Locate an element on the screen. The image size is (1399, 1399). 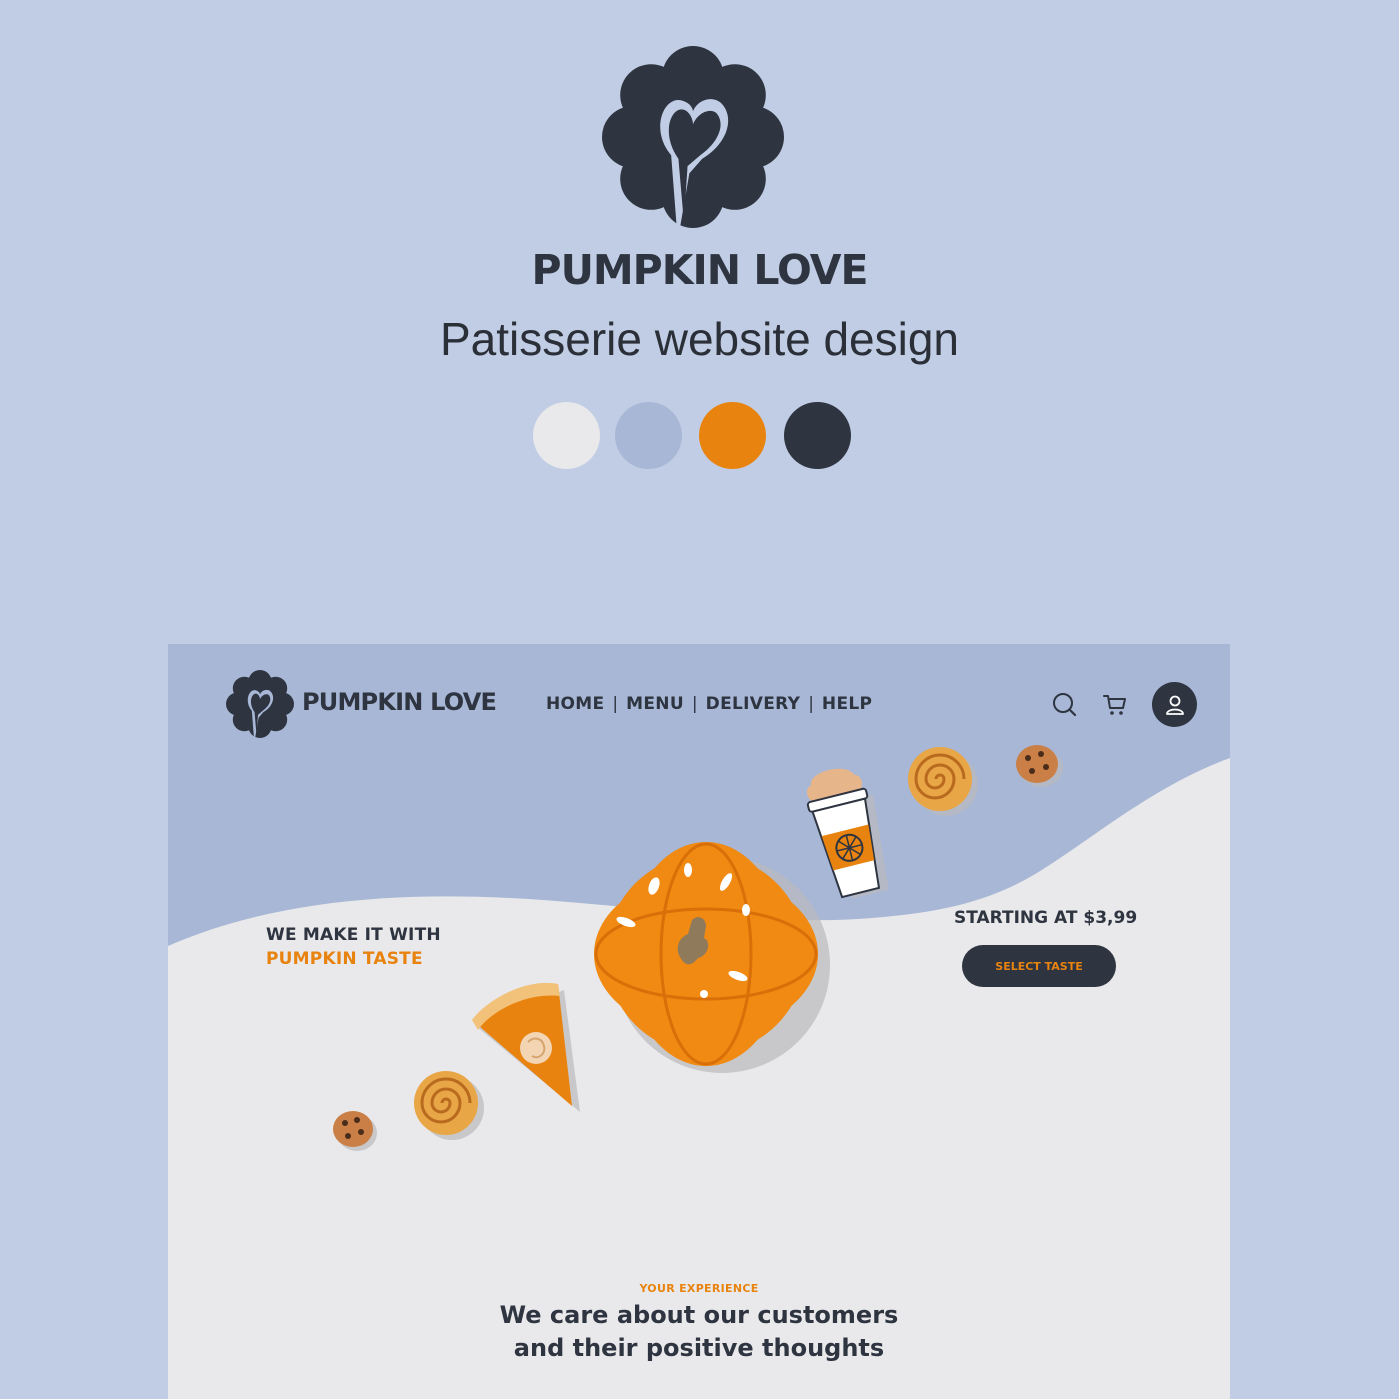
brand-subtitle: Patisserie website design is located at coordinates (699, 339).